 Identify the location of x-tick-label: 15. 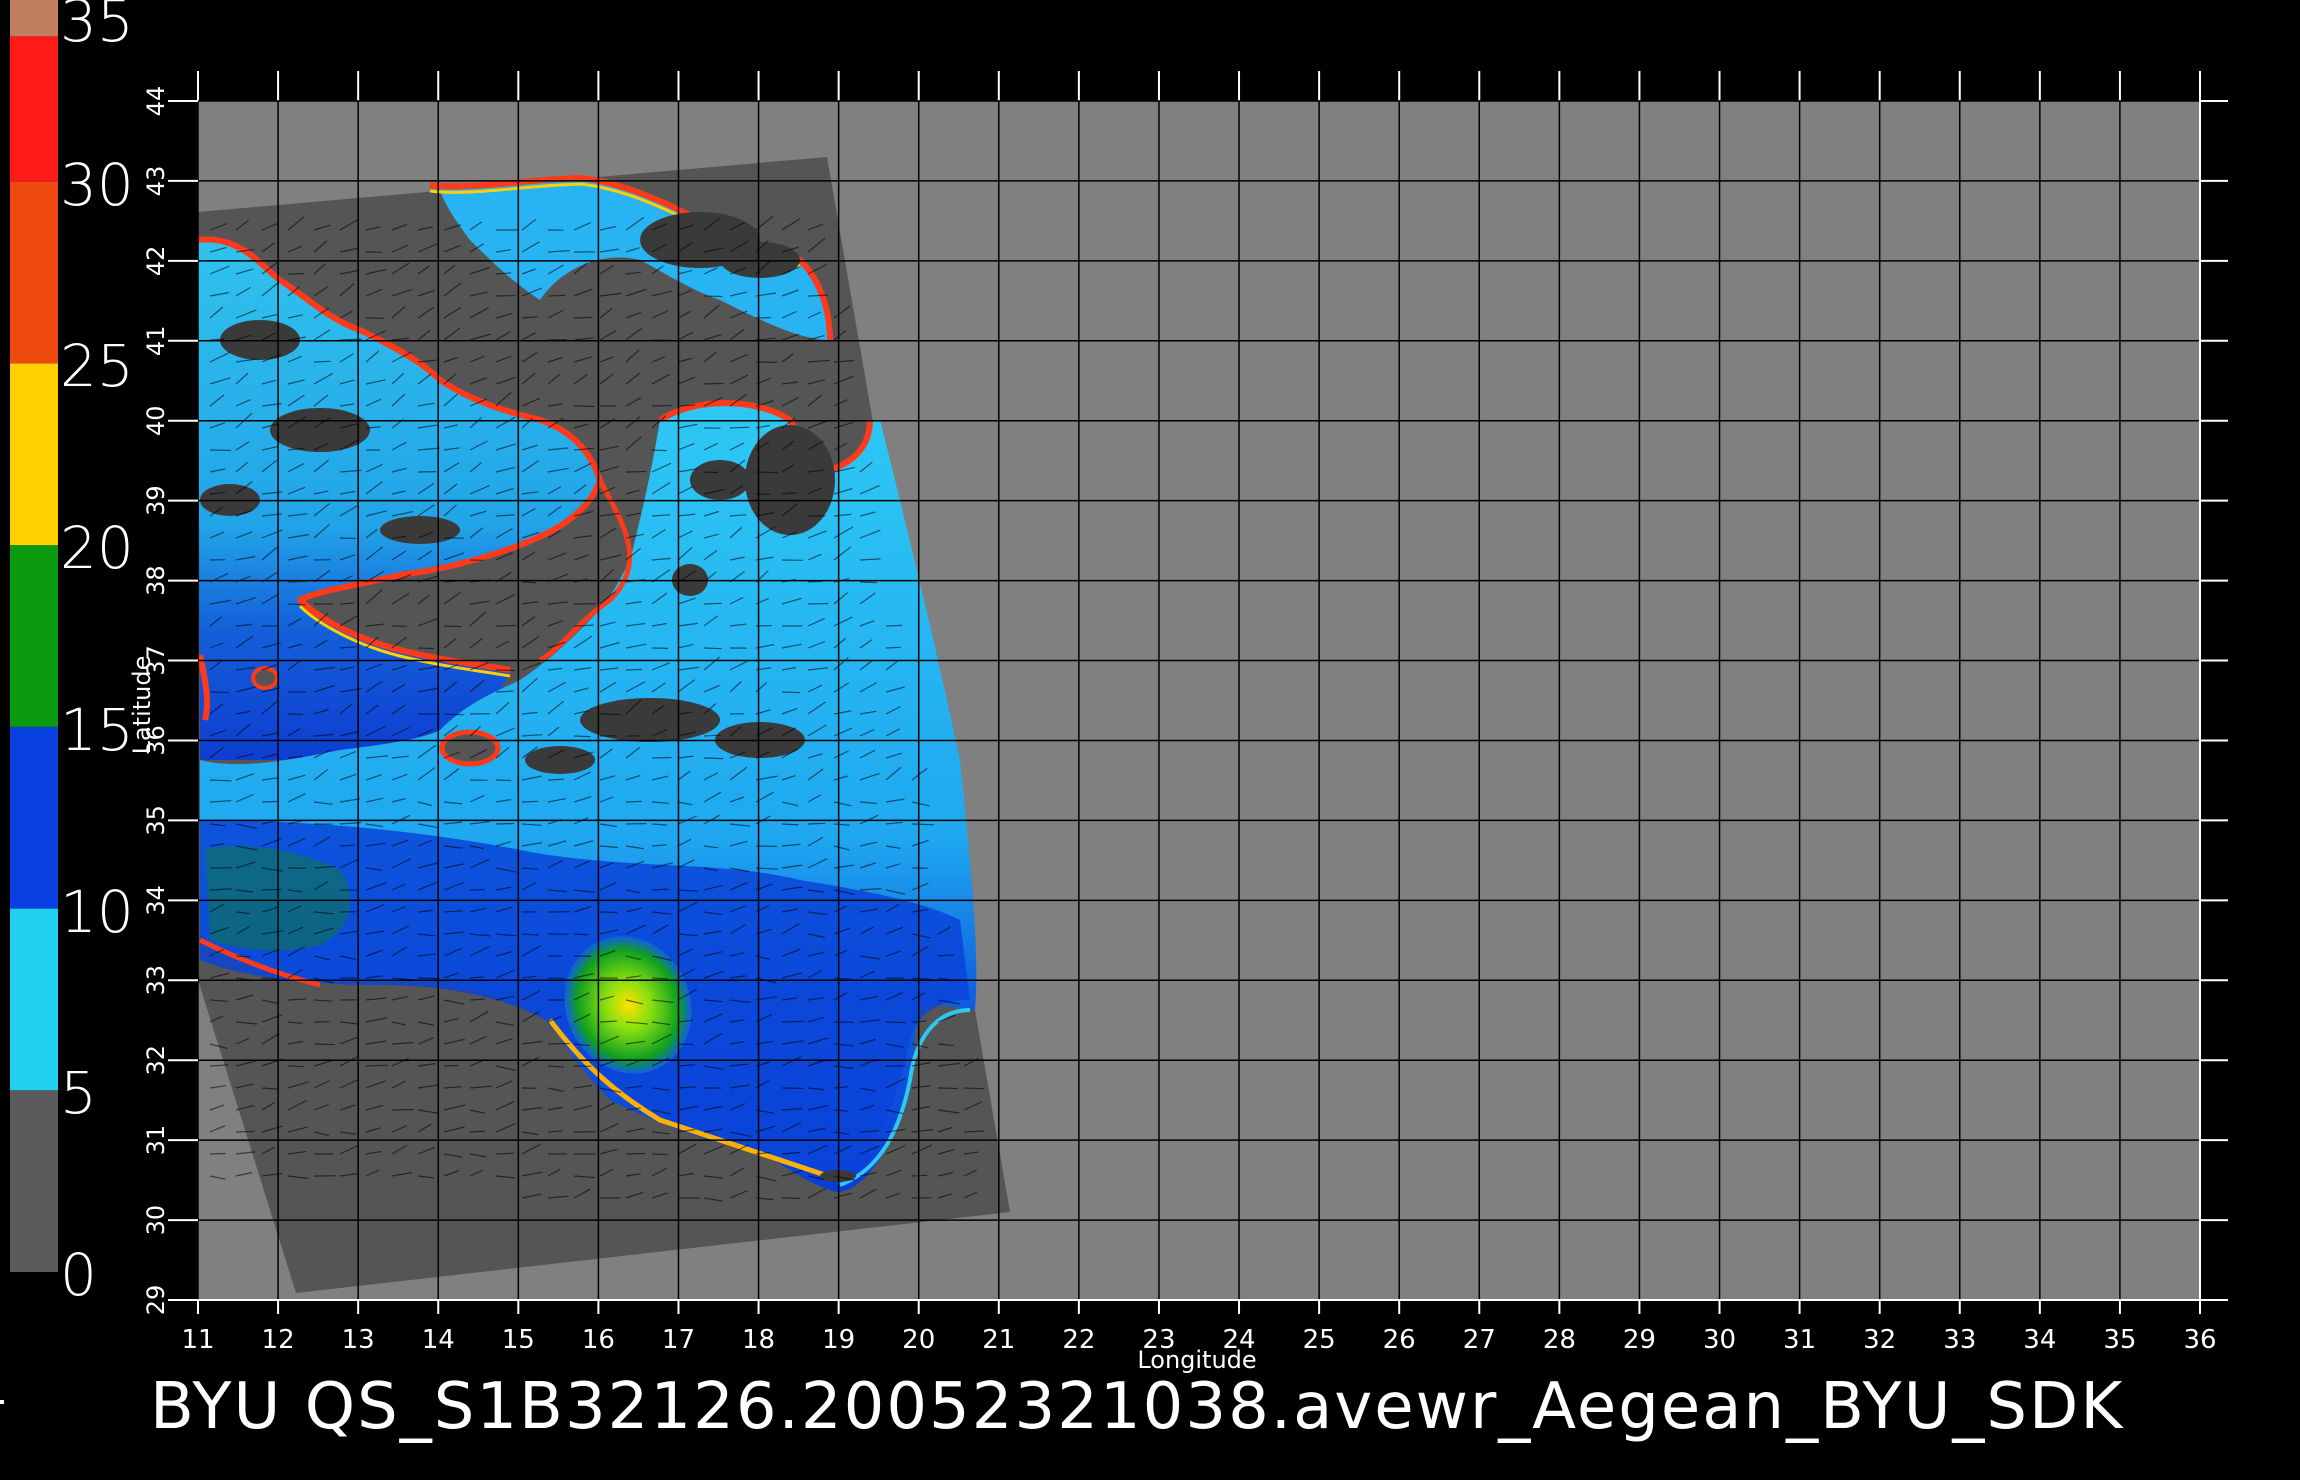
(518, 1340).